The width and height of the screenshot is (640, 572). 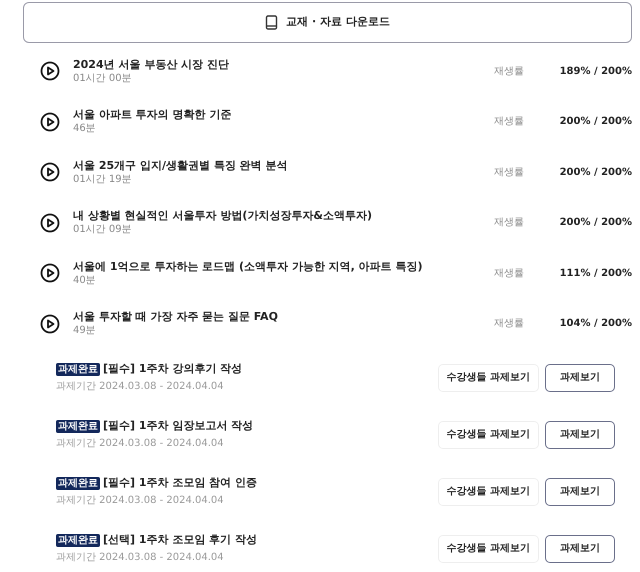 What do you see at coordinates (595, 71) in the screenshot?
I see `play-rate: 189% / 200%` at bounding box center [595, 71].